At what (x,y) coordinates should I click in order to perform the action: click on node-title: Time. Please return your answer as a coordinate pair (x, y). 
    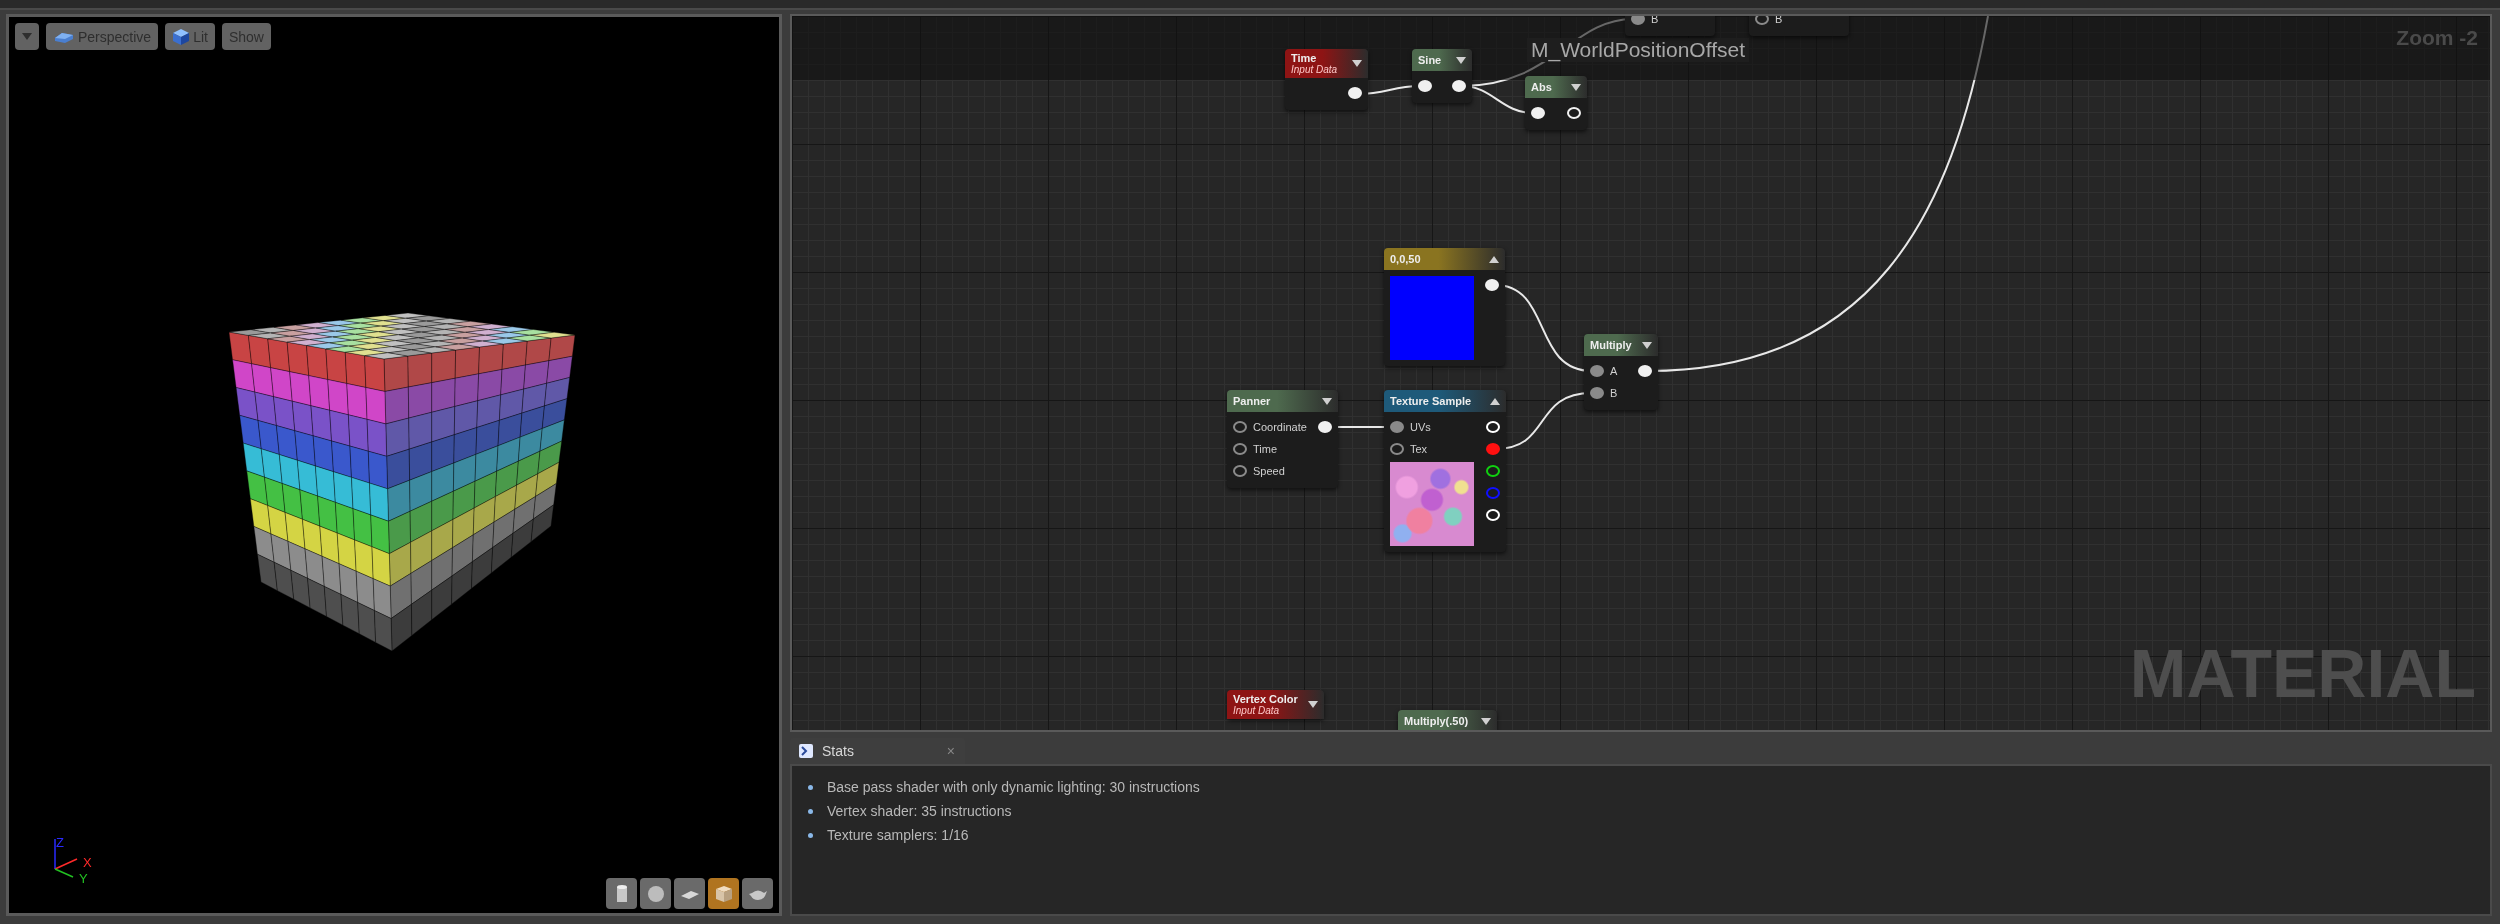
    Looking at the image, I should click on (1304, 58).